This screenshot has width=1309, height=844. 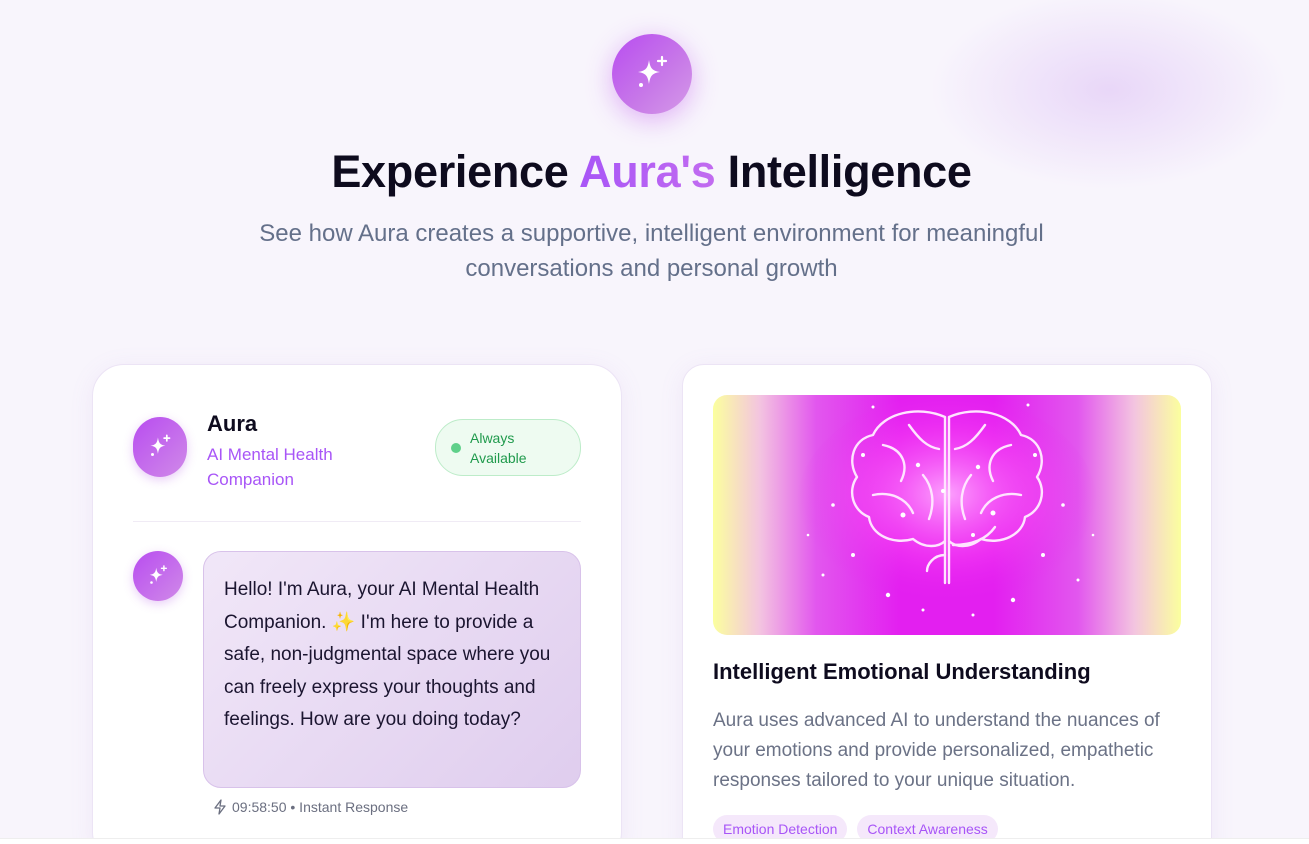 I want to click on status-dot-icon, so click(x=456, y=447).